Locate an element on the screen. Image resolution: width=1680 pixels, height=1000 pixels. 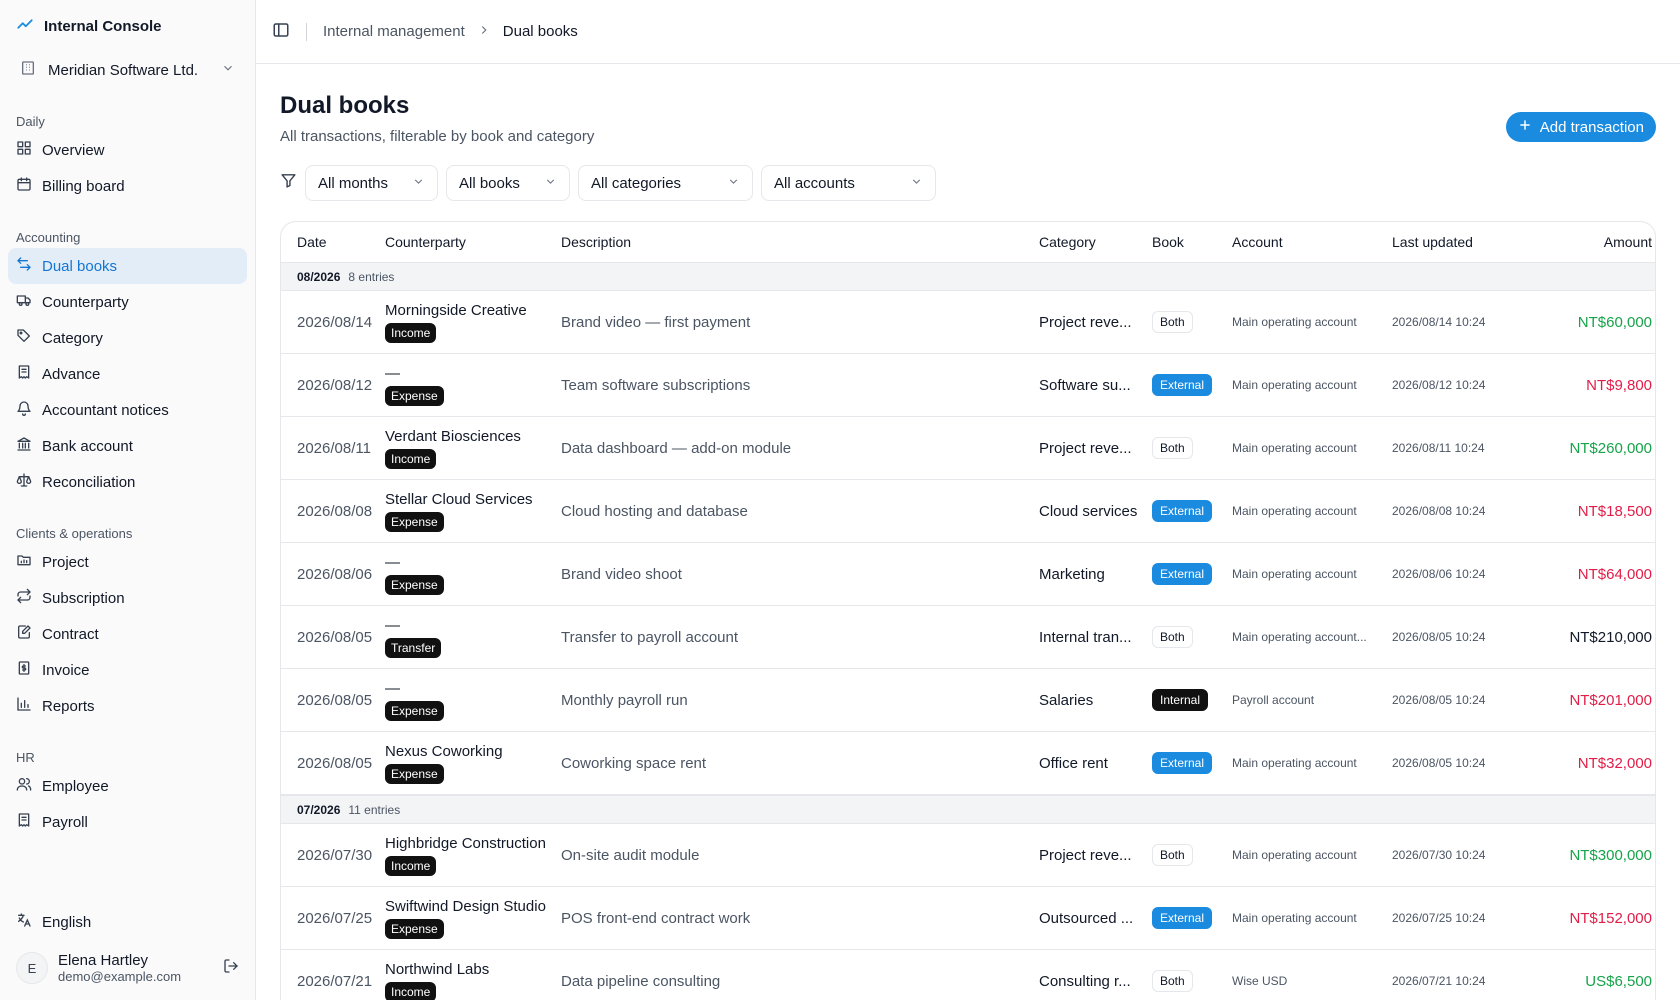
user-email: demo@example.com is located at coordinates (120, 976).